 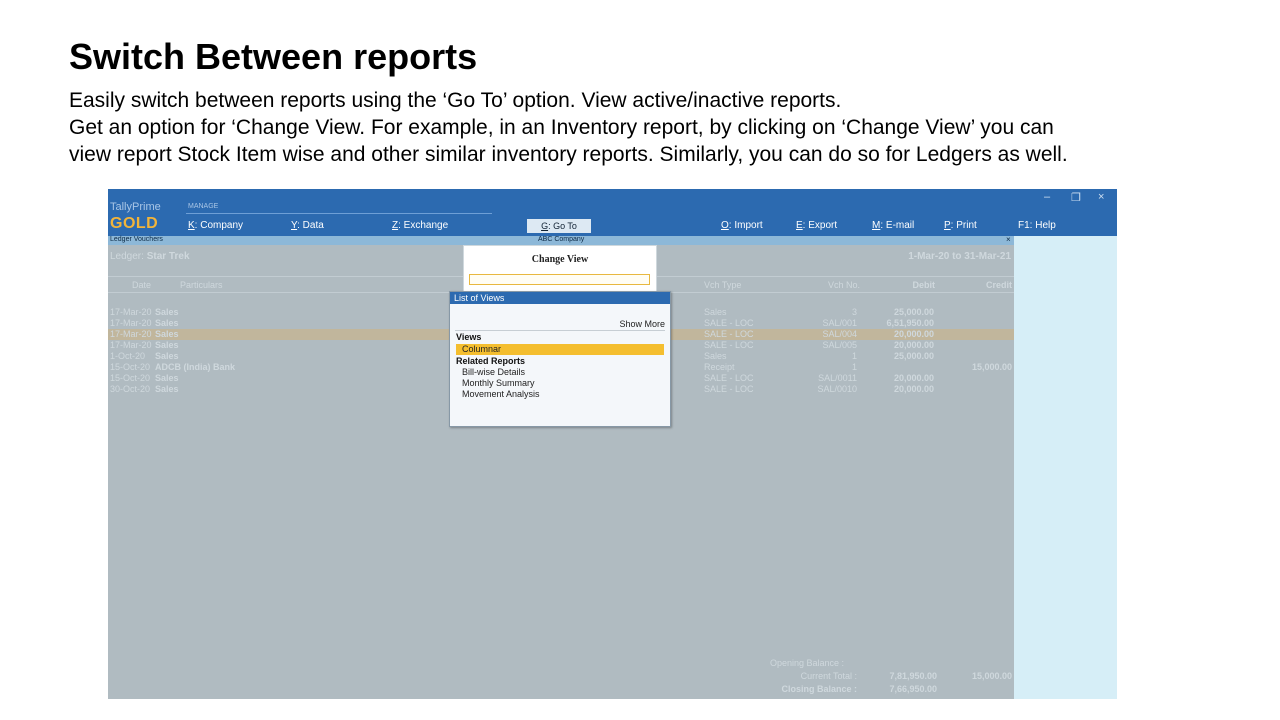 I want to click on related-reports-heading: Related Reports, so click(x=491, y=361).